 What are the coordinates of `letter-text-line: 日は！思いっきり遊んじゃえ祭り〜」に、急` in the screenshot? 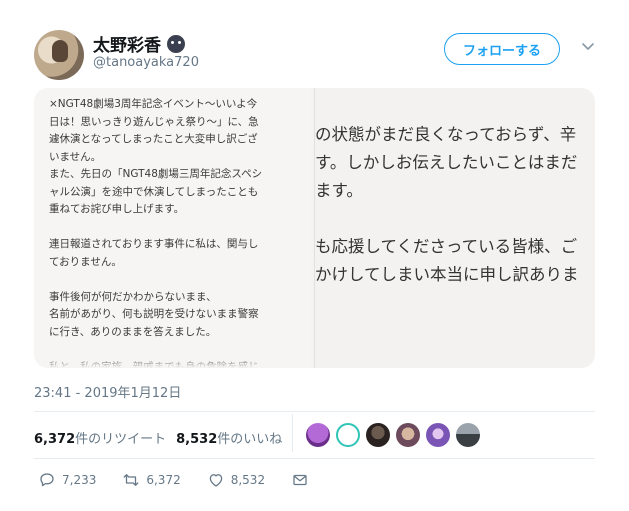 It's located at (154, 121).